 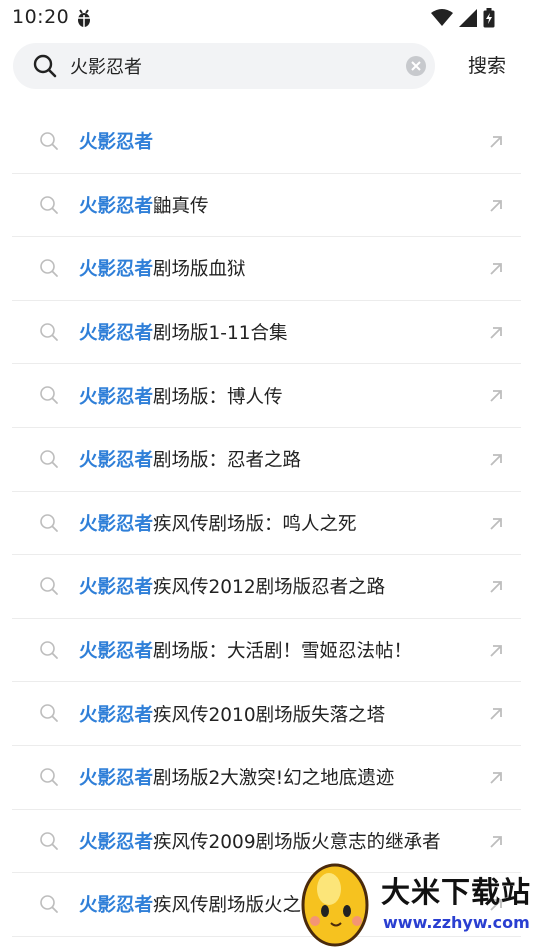 I want to click on suggestion-item: 火影忍者剧场版：大活剧！雪姬忍法帖！, so click(x=266, y=651).